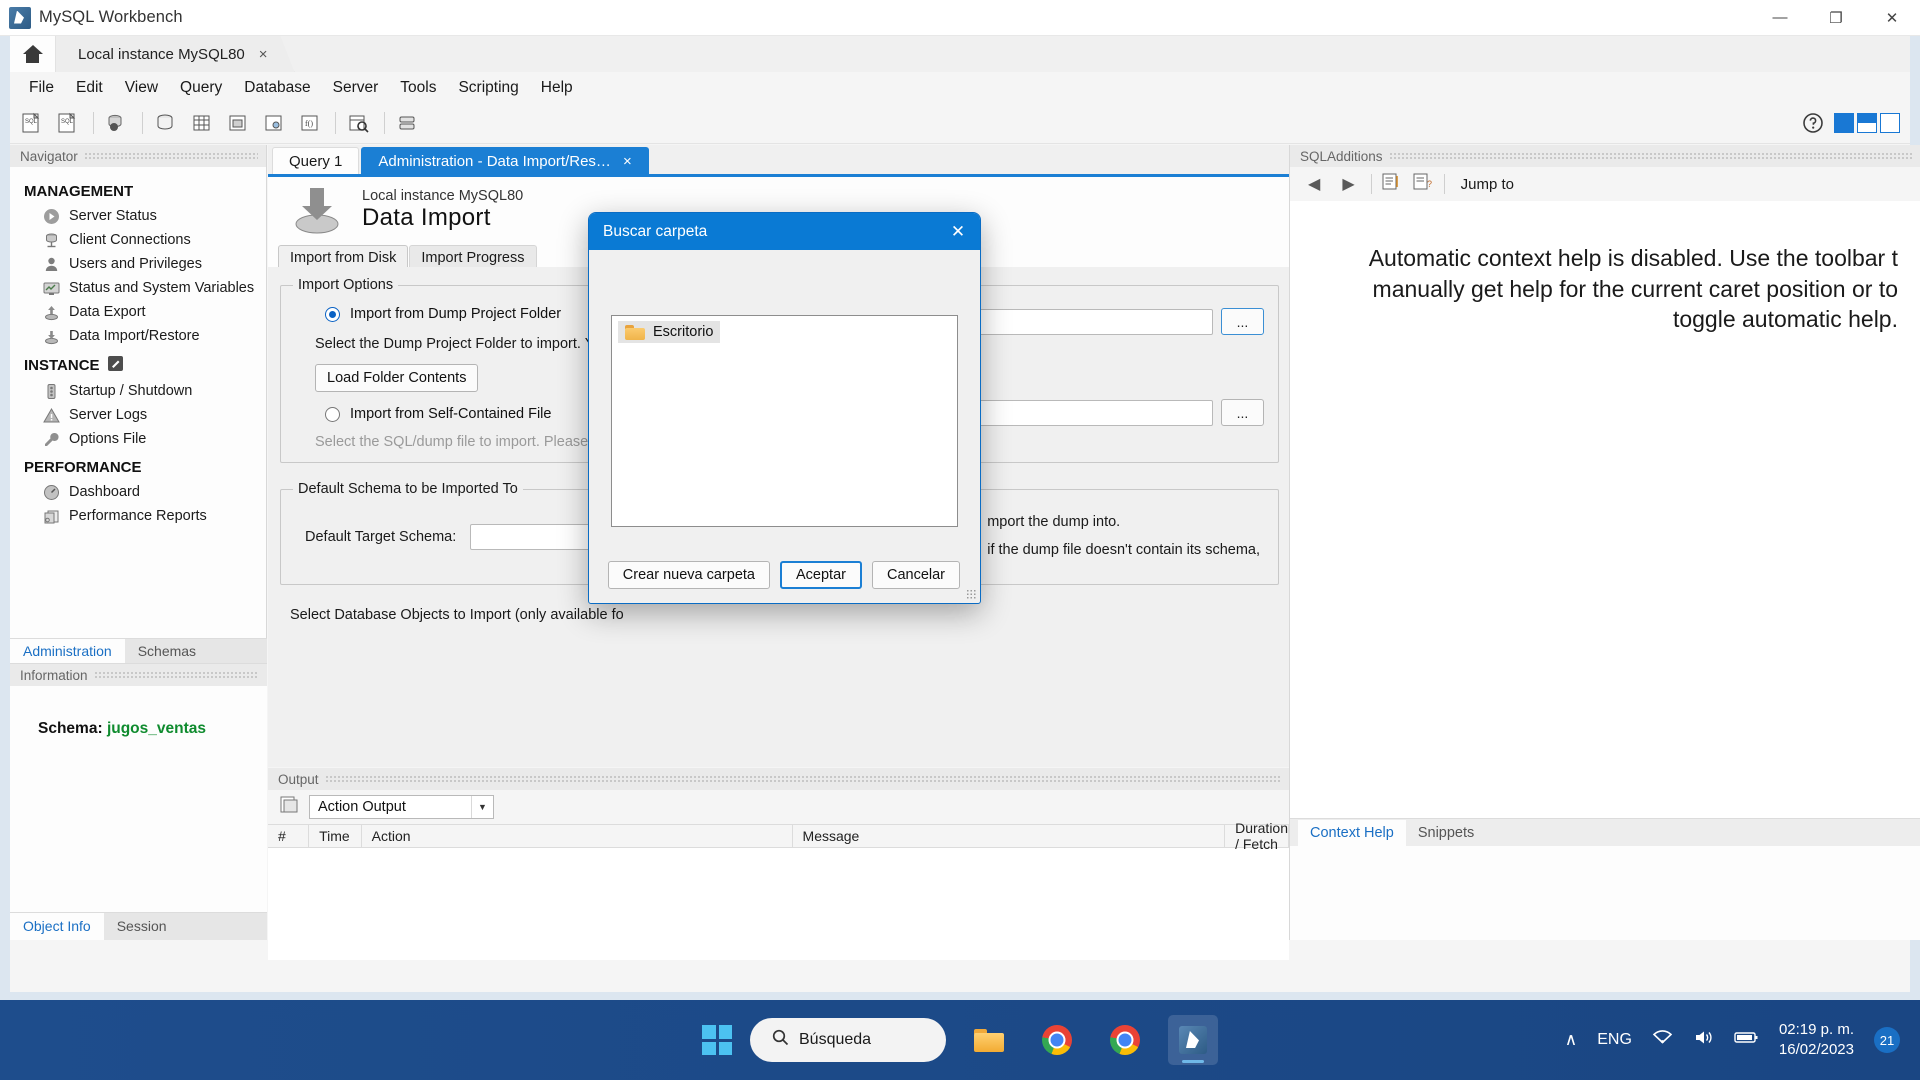 This screenshot has width=1920, height=1080. I want to click on volume-icon, so click(1703, 1040).